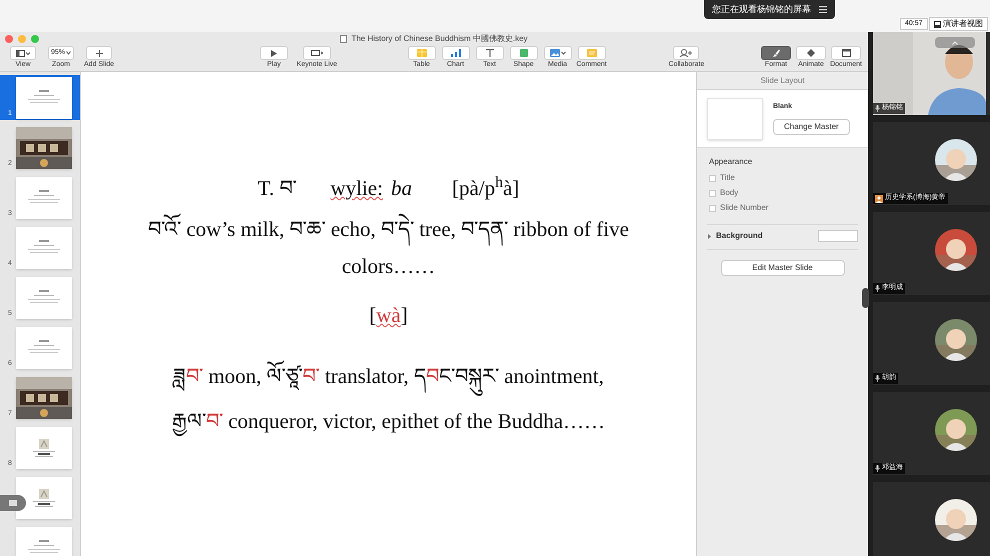 The image size is (990, 556). Describe the element at coordinates (937, 24) in the screenshot. I see `layout-icon` at that location.